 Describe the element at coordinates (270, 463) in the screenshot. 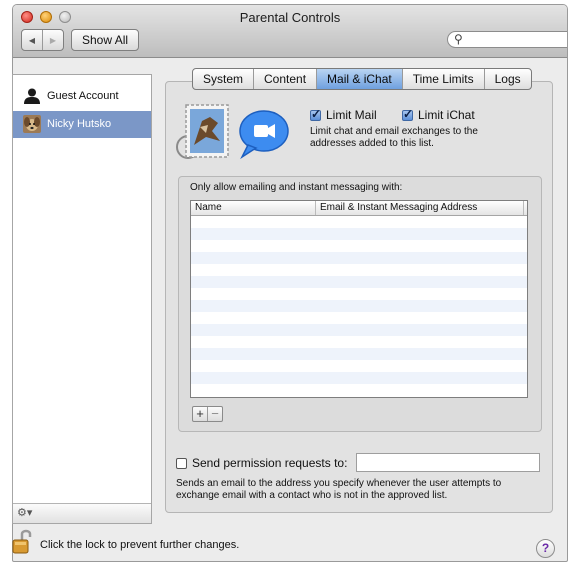

I see `send-permission-label: Send permission requests to:` at that location.